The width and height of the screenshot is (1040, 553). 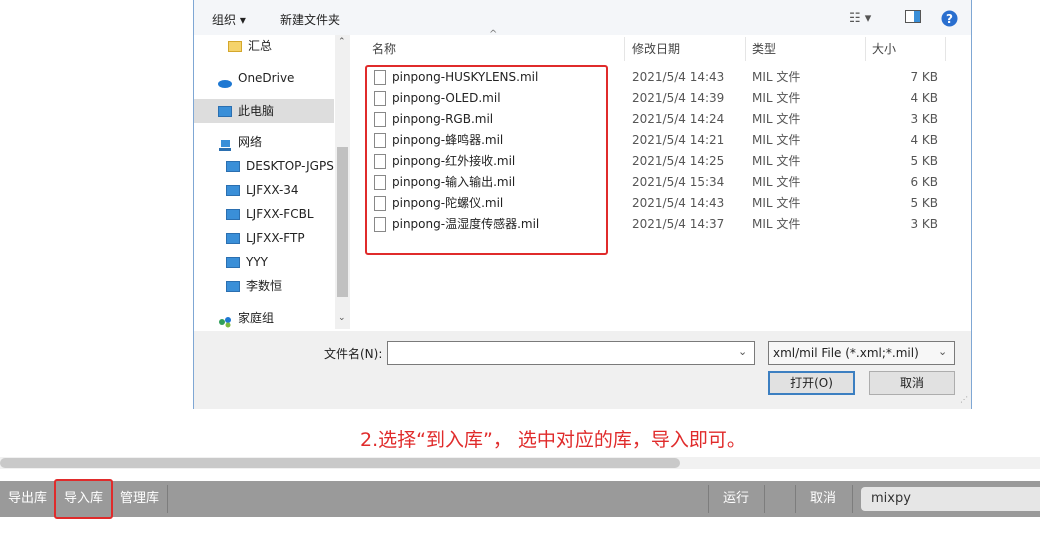 I want to click on dialog-toolbar: 组织 ▾ 新建文件夹 ☷ ▾ ?, so click(x=582, y=17).